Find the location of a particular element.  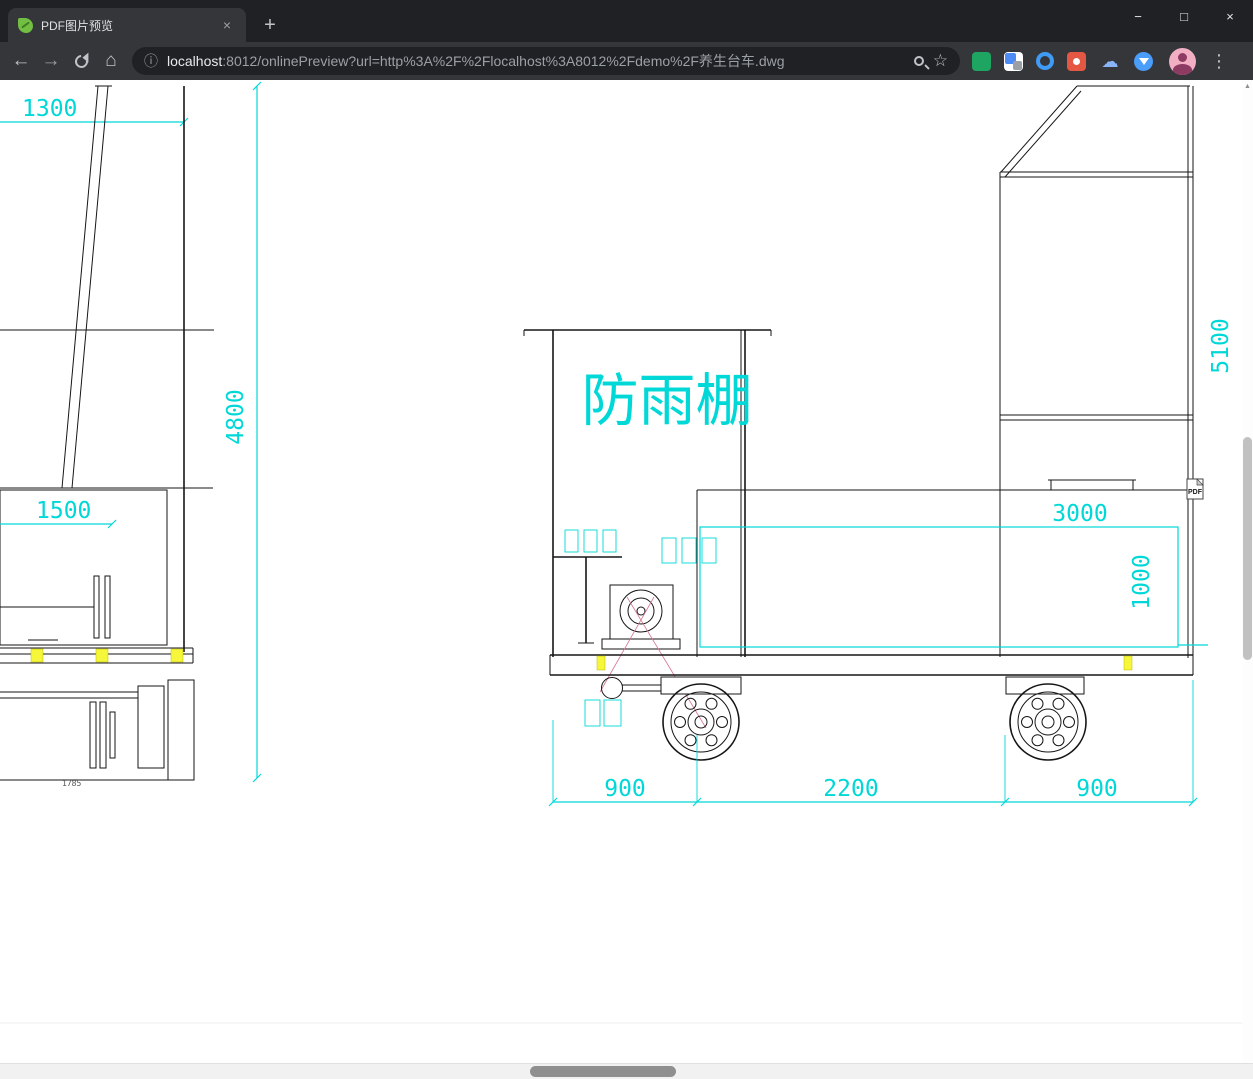

dim-label-900-left: 900 is located at coordinates (625, 789).